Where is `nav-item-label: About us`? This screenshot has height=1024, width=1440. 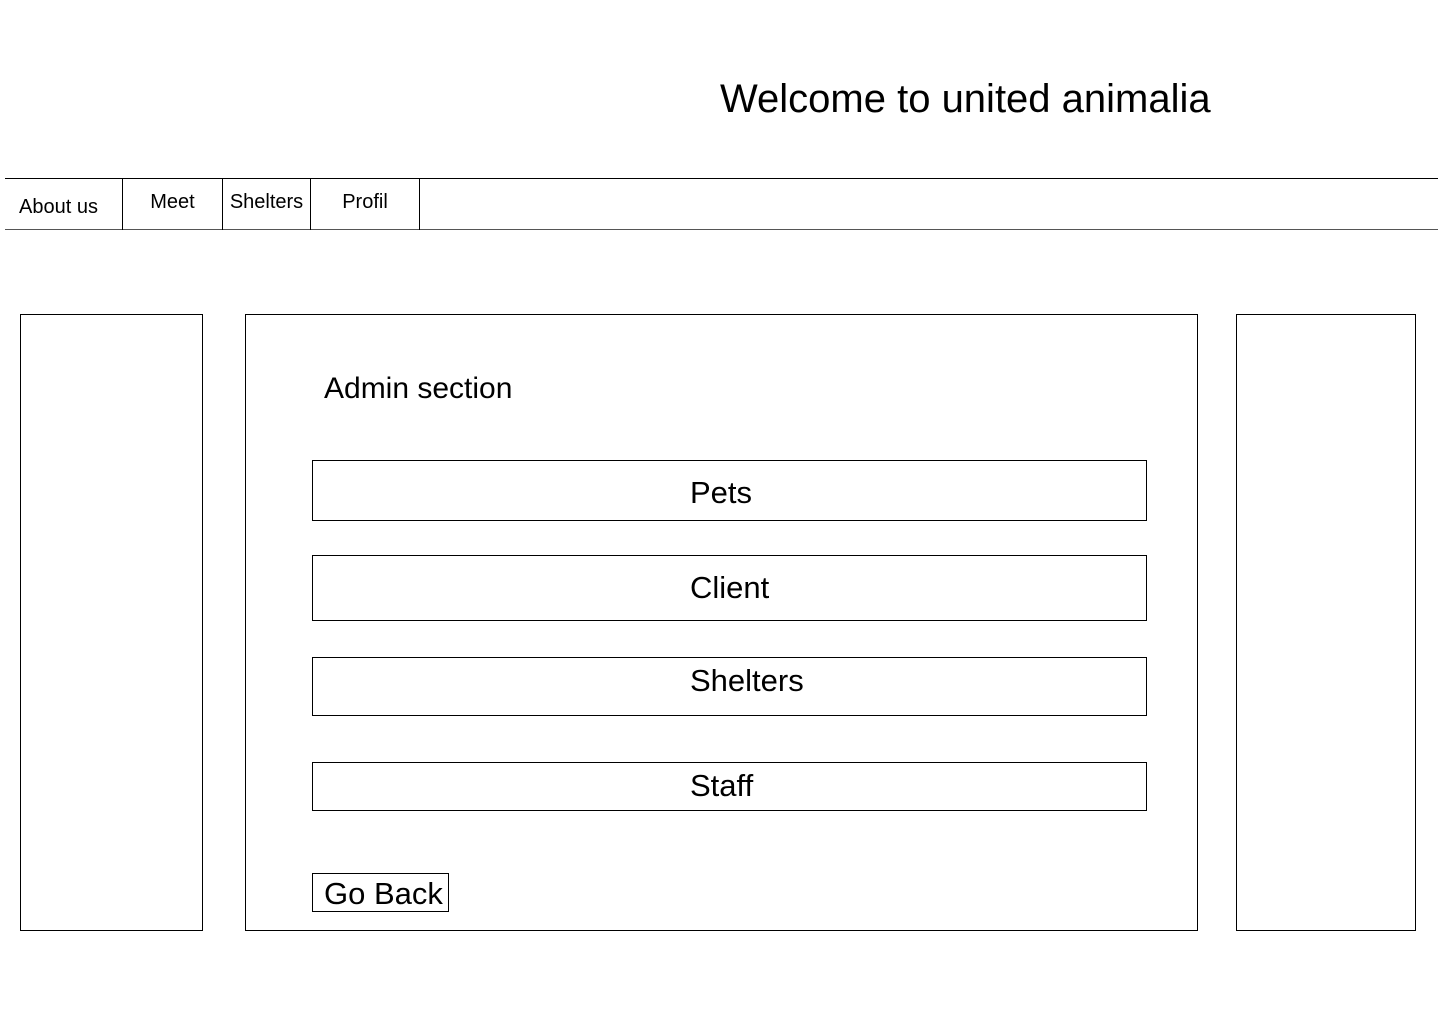 nav-item-label: About us is located at coordinates (58, 207).